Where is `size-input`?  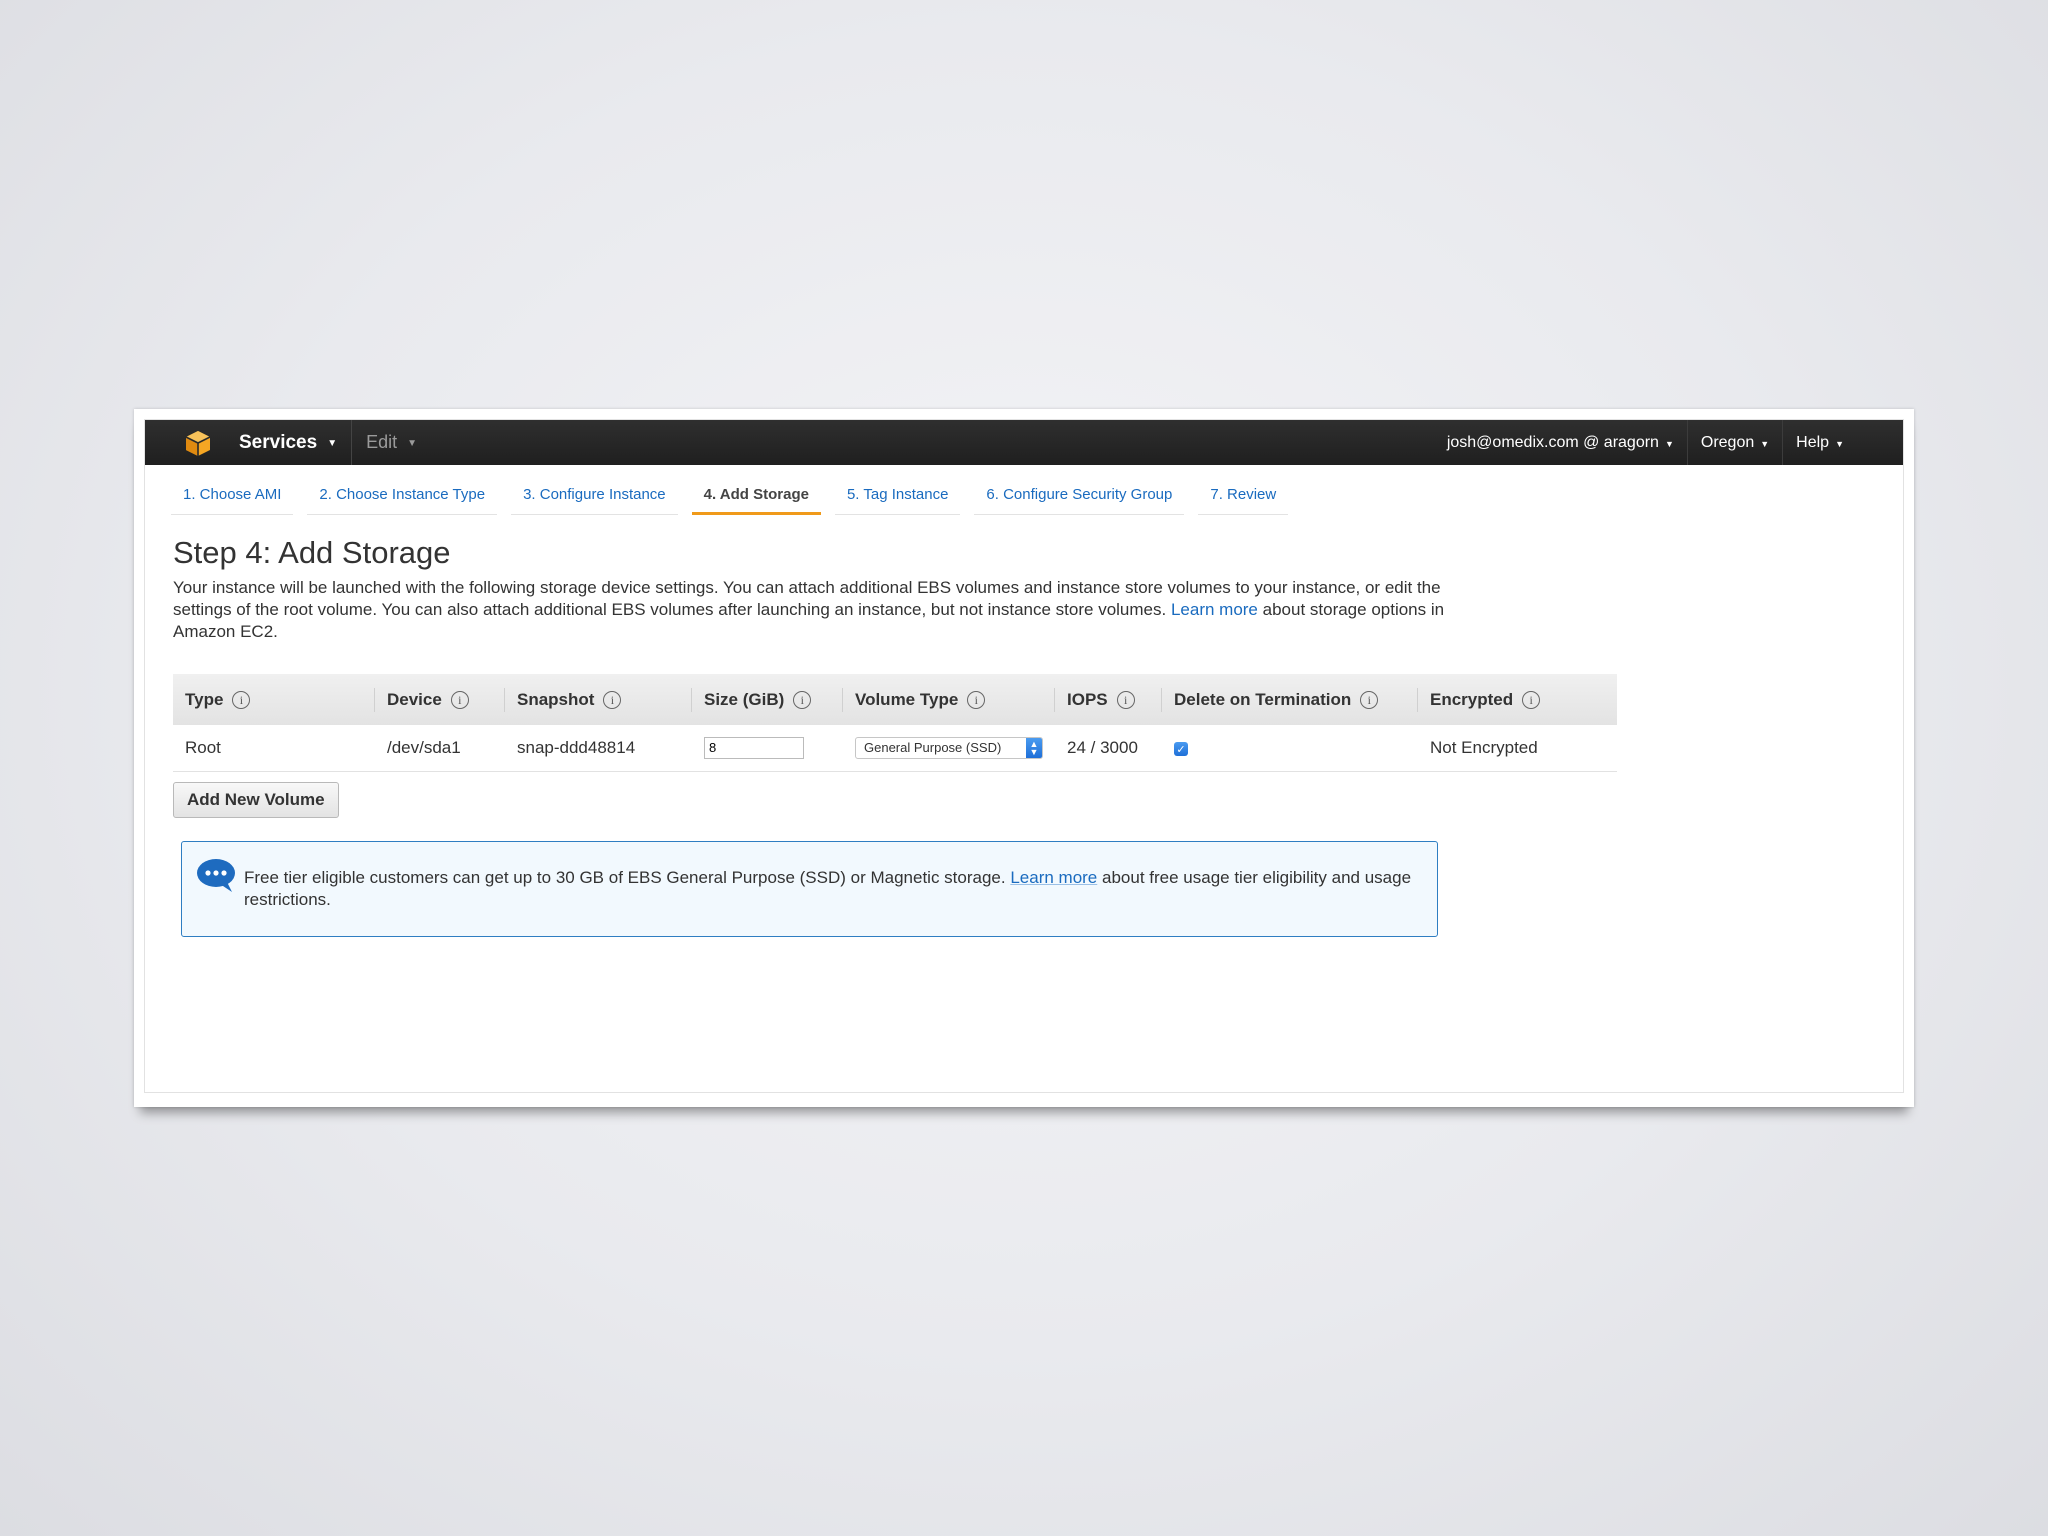
size-input is located at coordinates (754, 747).